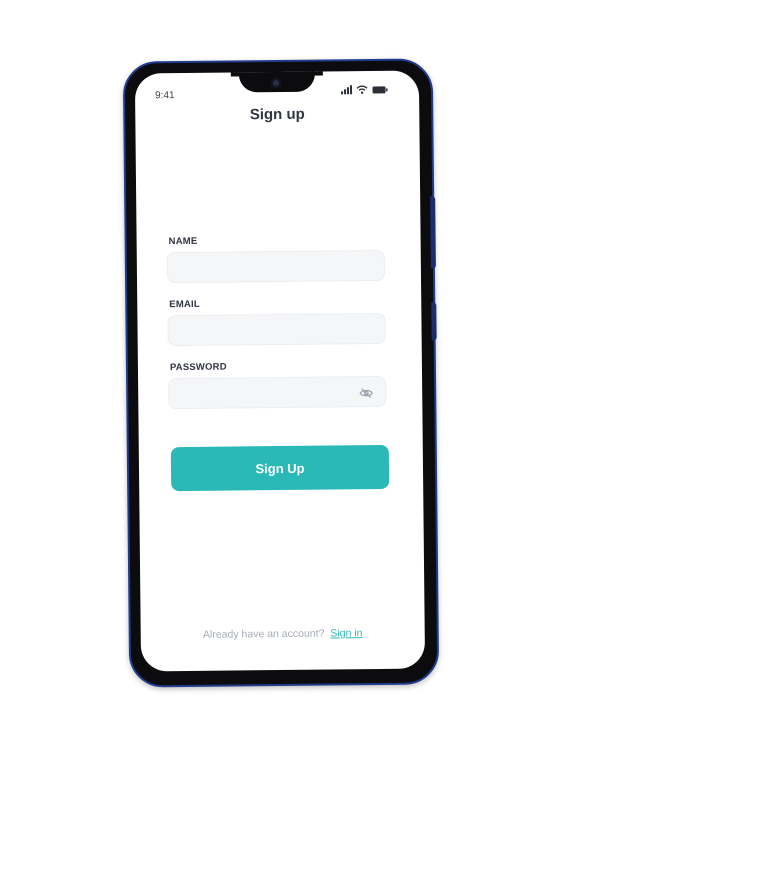  What do you see at coordinates (276, 329) in the screenshot?
I see `email-input` at bounding box center [276, 329].